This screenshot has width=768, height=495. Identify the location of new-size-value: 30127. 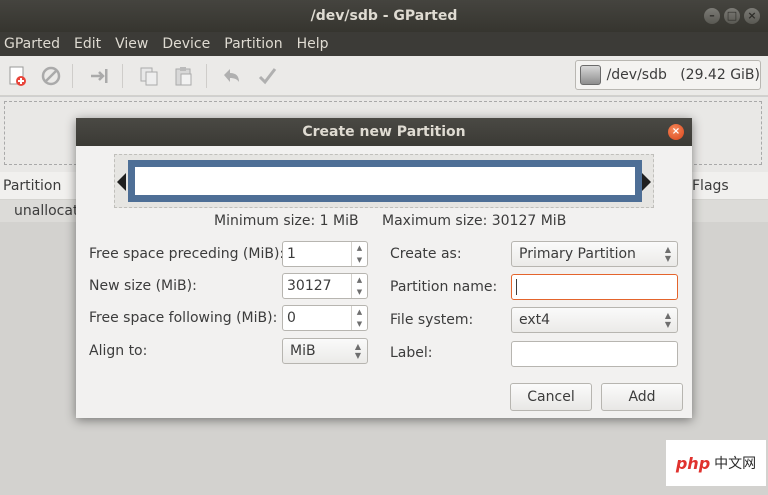
(317, 286).